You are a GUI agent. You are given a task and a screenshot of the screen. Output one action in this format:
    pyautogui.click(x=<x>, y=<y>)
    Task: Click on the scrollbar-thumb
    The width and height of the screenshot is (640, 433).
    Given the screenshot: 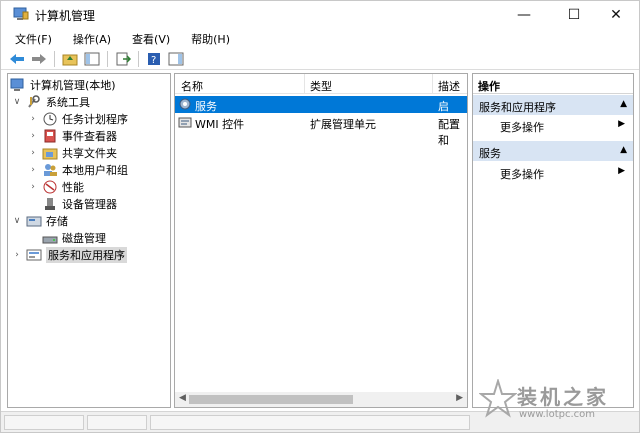 What is the action you would take?
    pyautogui.click(x=271, y=399)
    